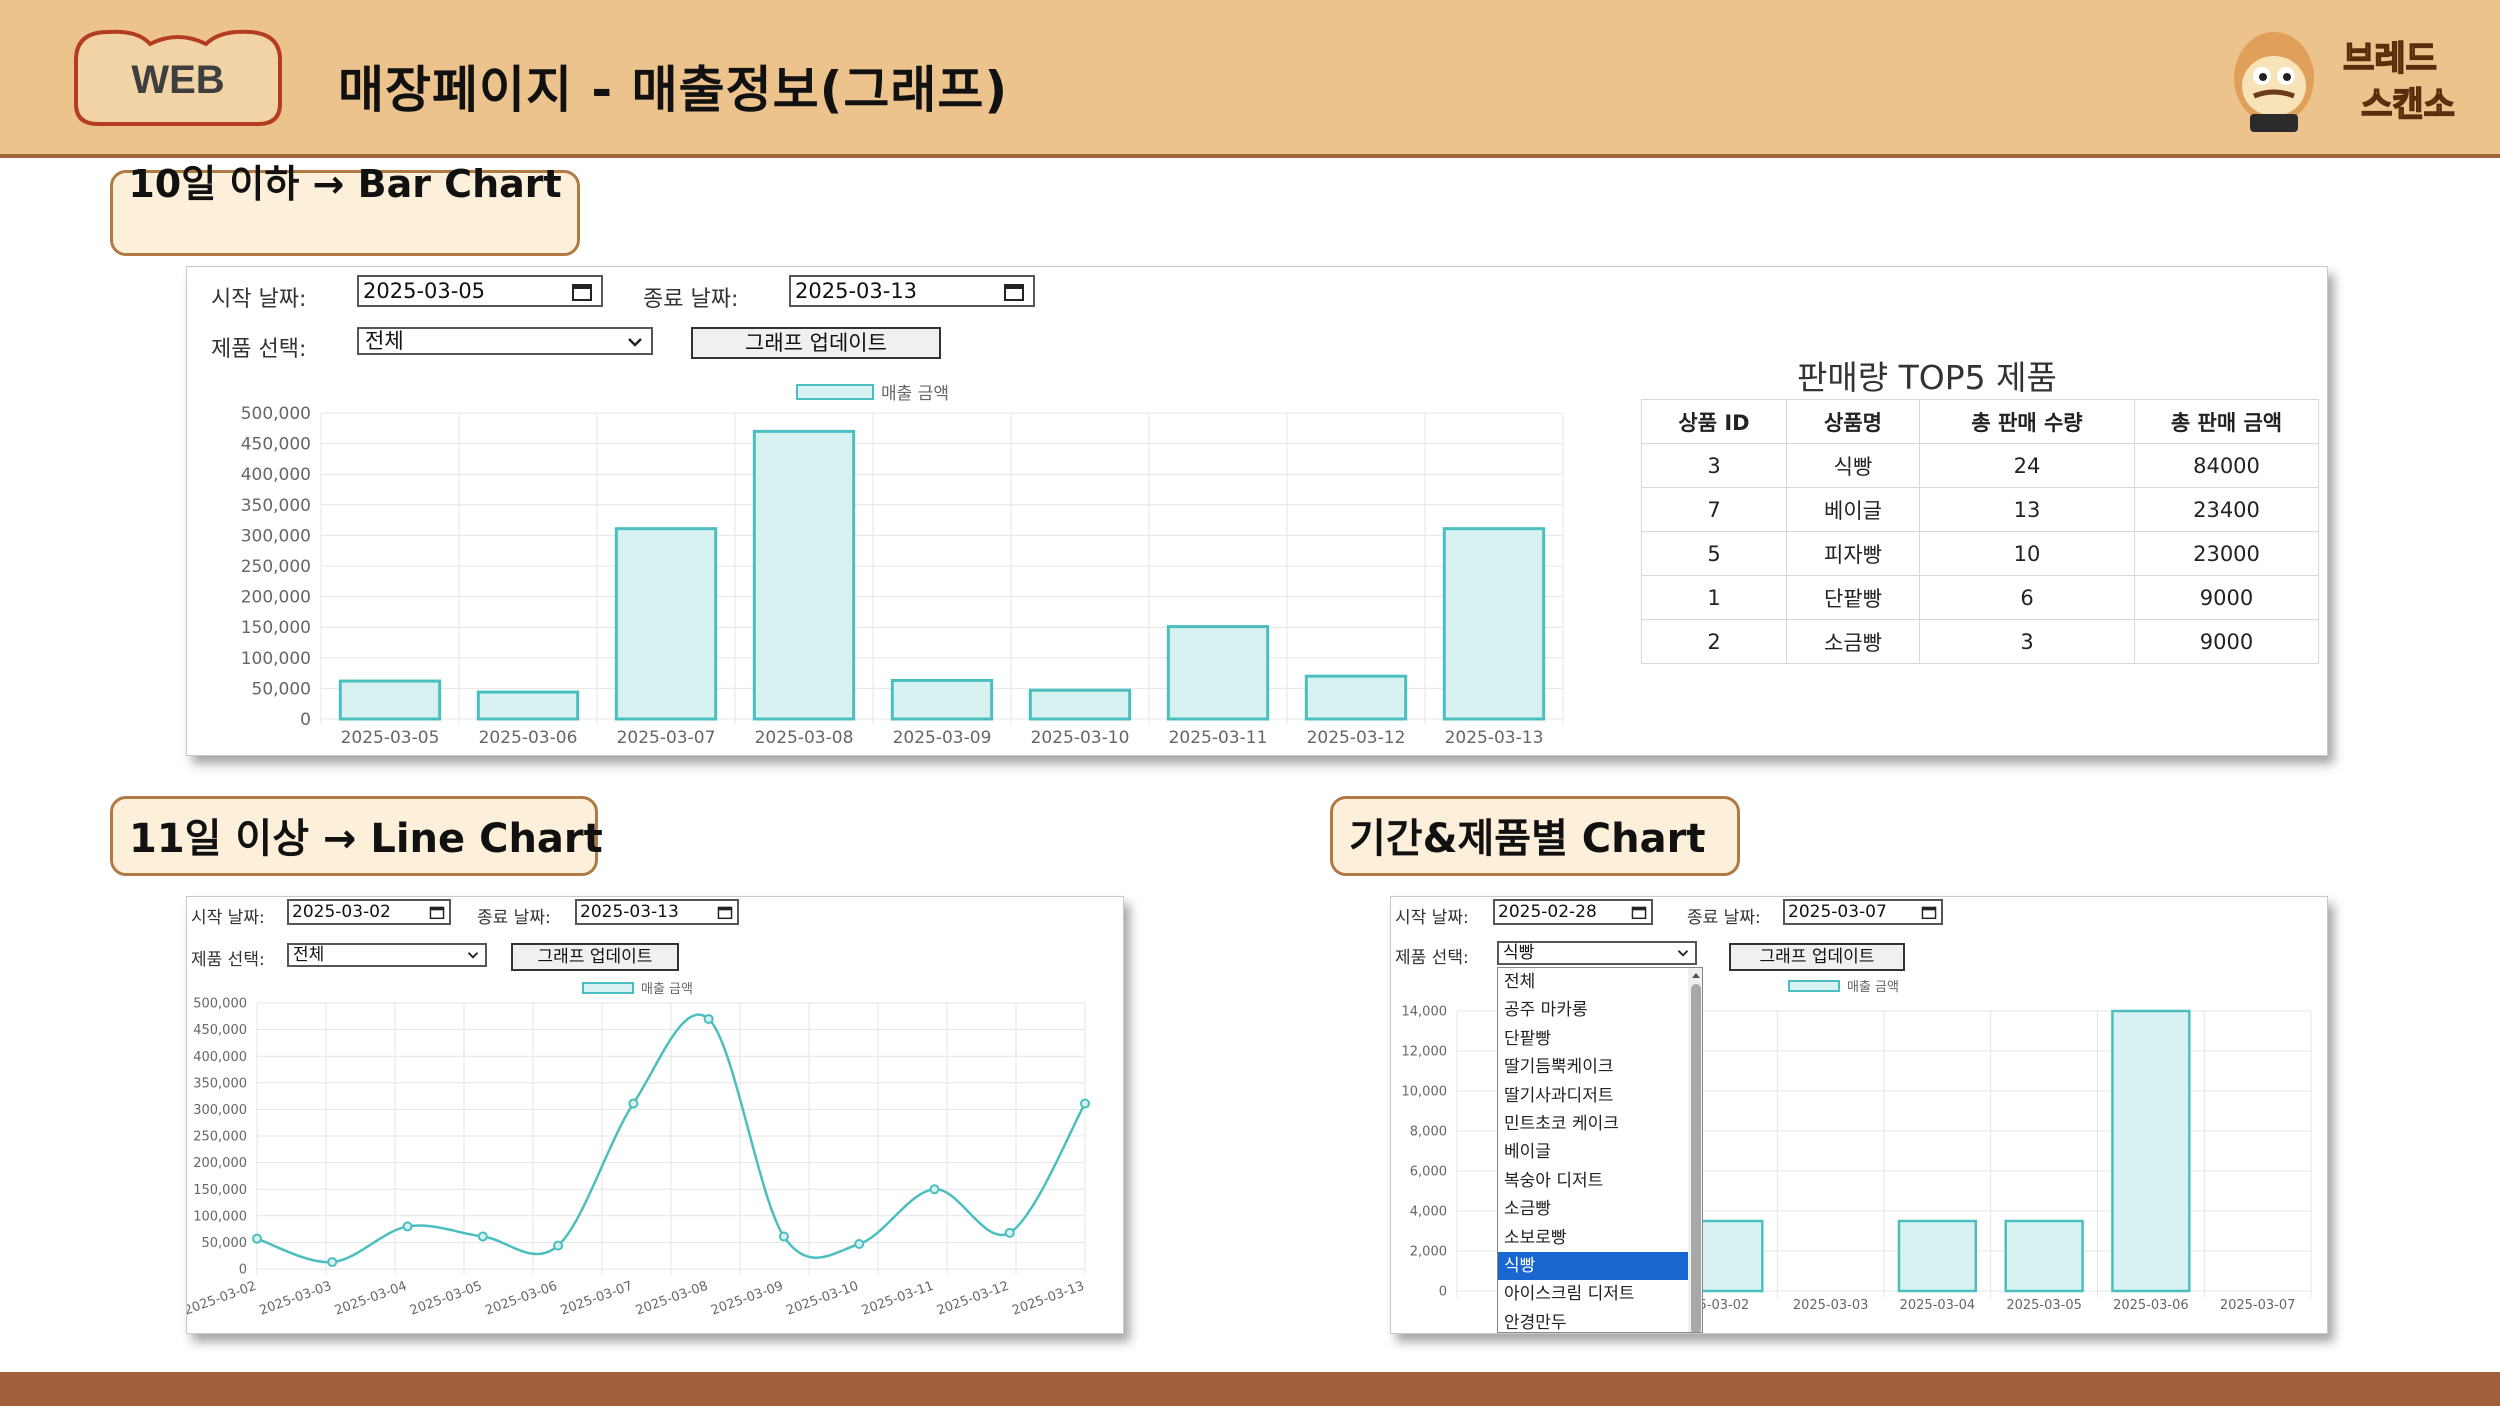 The width and height of the screenshot is (2500, 1406). I want to click on web-badge-label: WEB, so click(178, 80).